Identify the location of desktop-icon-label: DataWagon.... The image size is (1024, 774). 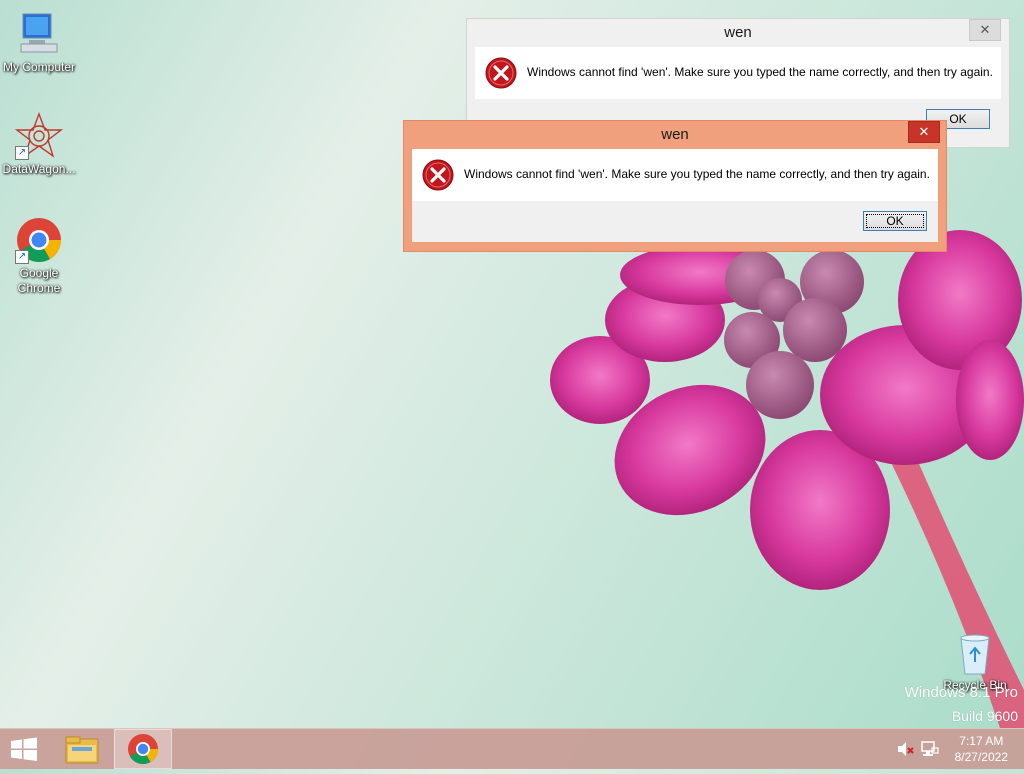
(39, 169).